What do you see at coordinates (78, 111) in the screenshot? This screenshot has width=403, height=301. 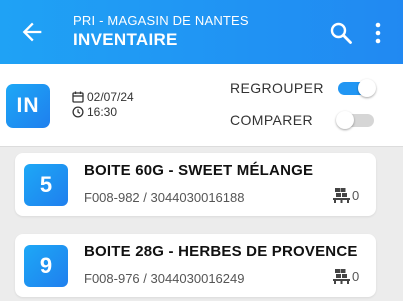 I see `clock-icon` at bounding box center [78, 111].